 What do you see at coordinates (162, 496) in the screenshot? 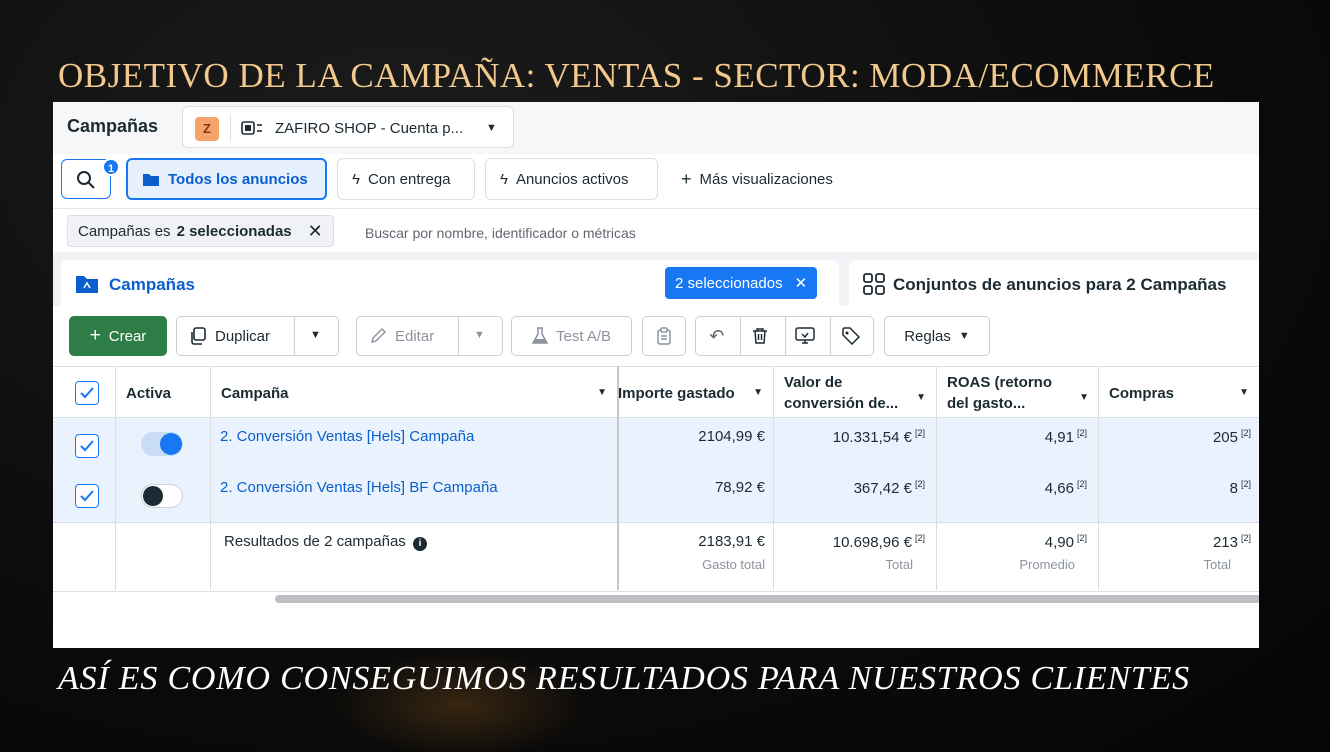
I see `campaign-toggle-off` at bounding box center [162, 496].